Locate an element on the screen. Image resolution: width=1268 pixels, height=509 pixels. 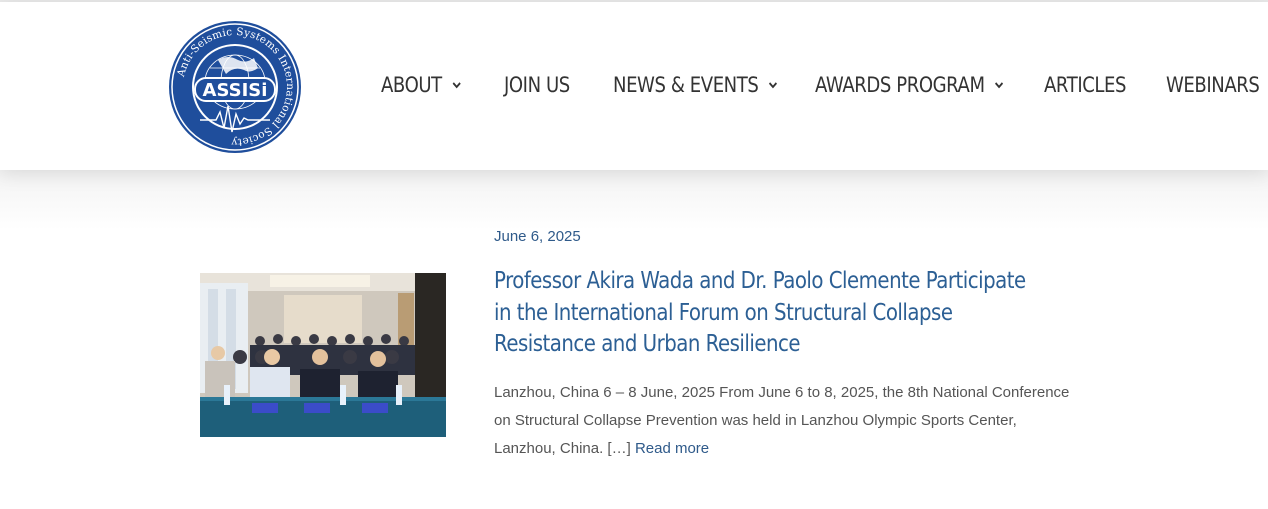
read-more-link: Read more is located at coordinates (672, 448).